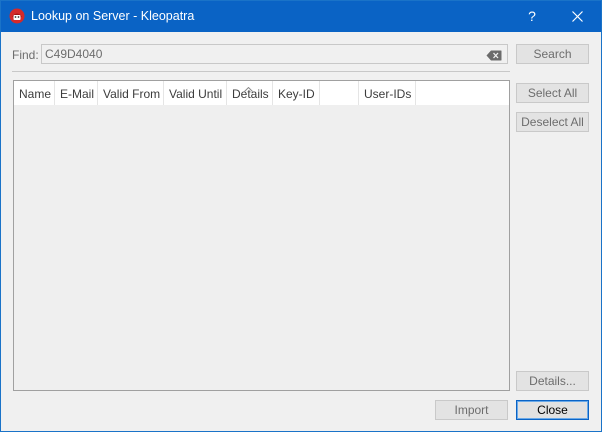 This screenshot has height=432, width=602. What do you see at coordinates (387, 93) in the screenshot?
I see `column-header-user-ids: User-IDs` at bounding box center [387, 93].